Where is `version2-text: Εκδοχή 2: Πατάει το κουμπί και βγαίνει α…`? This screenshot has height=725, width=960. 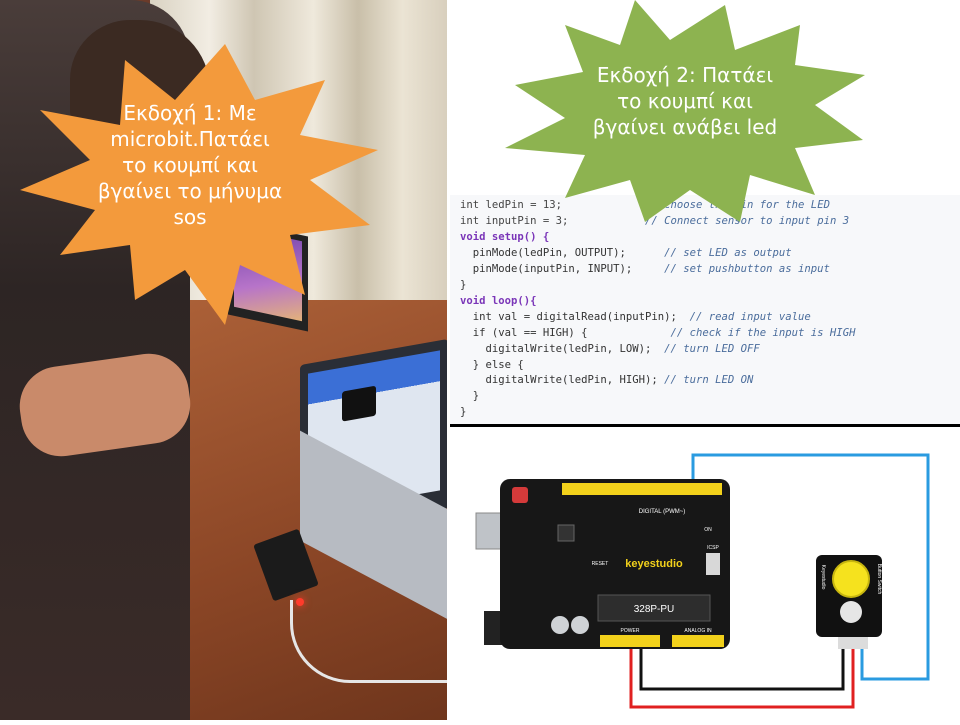 version2-text: Εκδοχή 2: Πατάει το κουμπί και βγαίνει α… is located at coordinates (685, 101).